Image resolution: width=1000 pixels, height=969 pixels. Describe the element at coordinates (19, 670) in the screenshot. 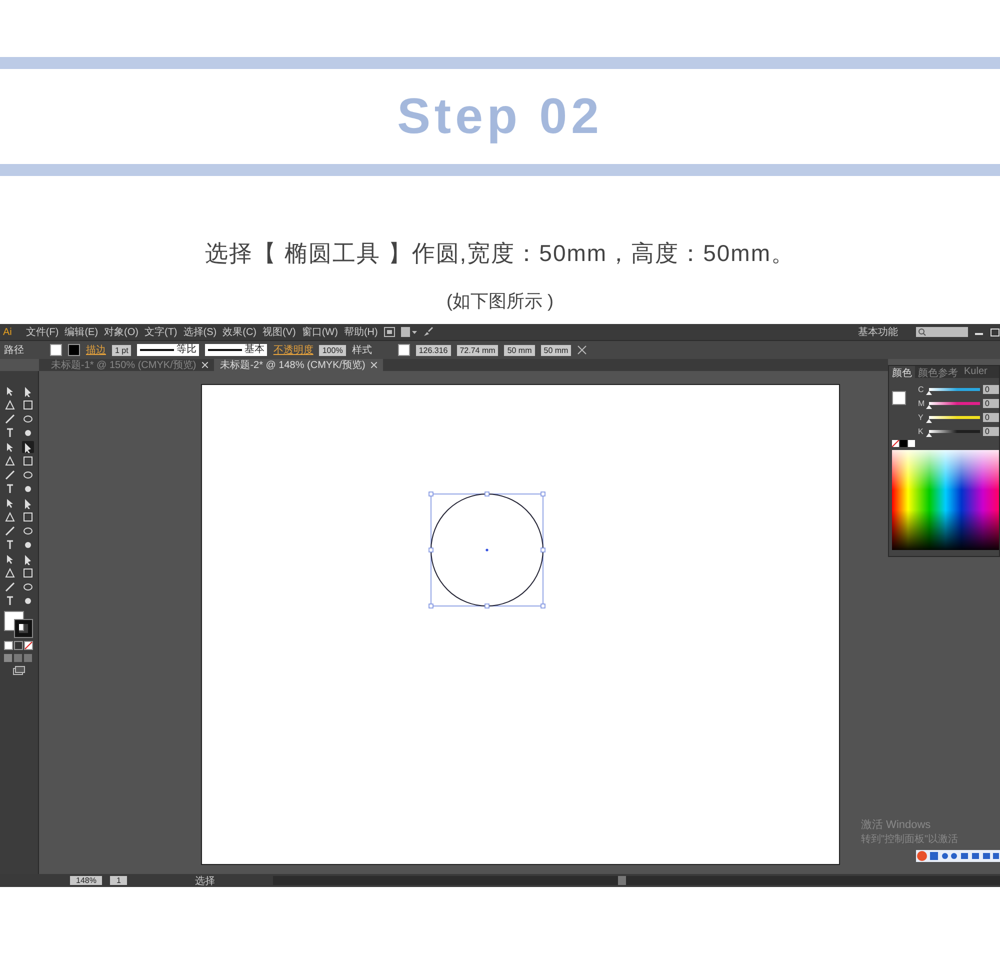

I see `screen-mode-icon` at that location.